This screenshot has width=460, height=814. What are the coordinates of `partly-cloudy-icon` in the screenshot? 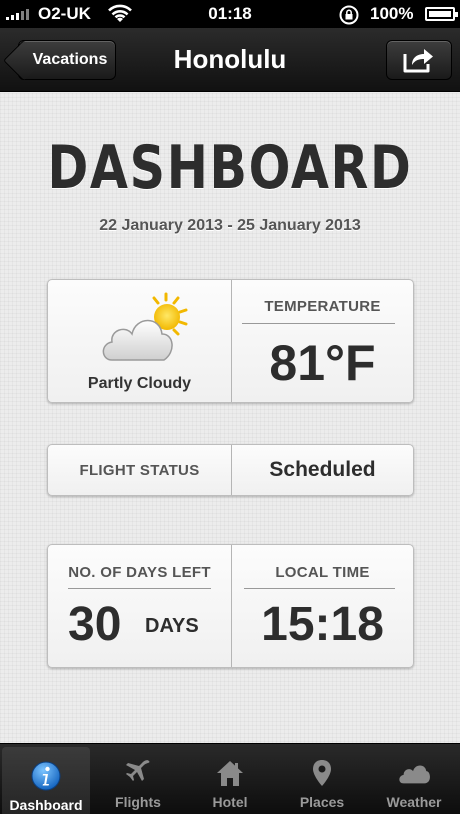 It's located at (145, 326).